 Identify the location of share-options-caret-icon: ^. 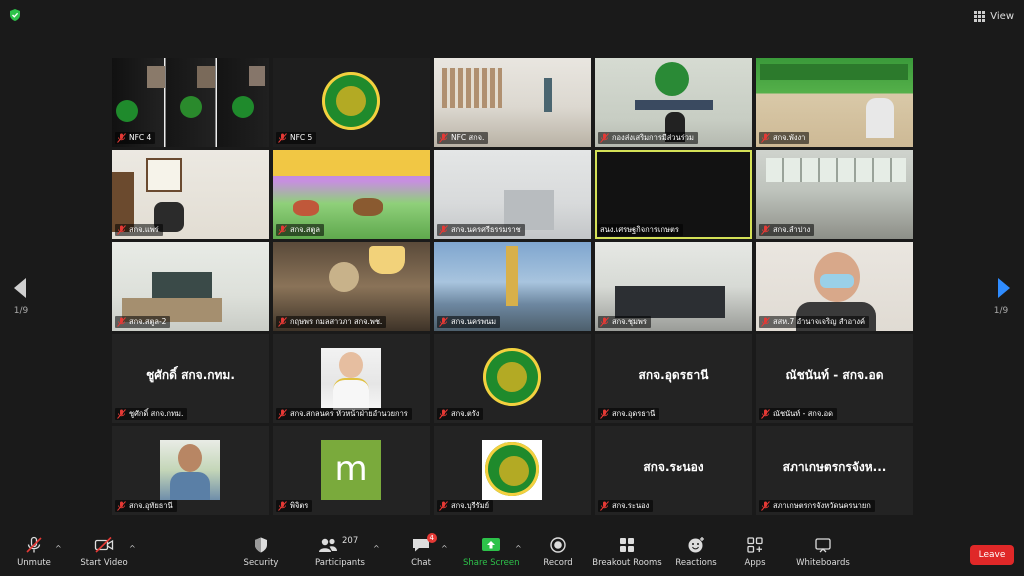
(518, 548).